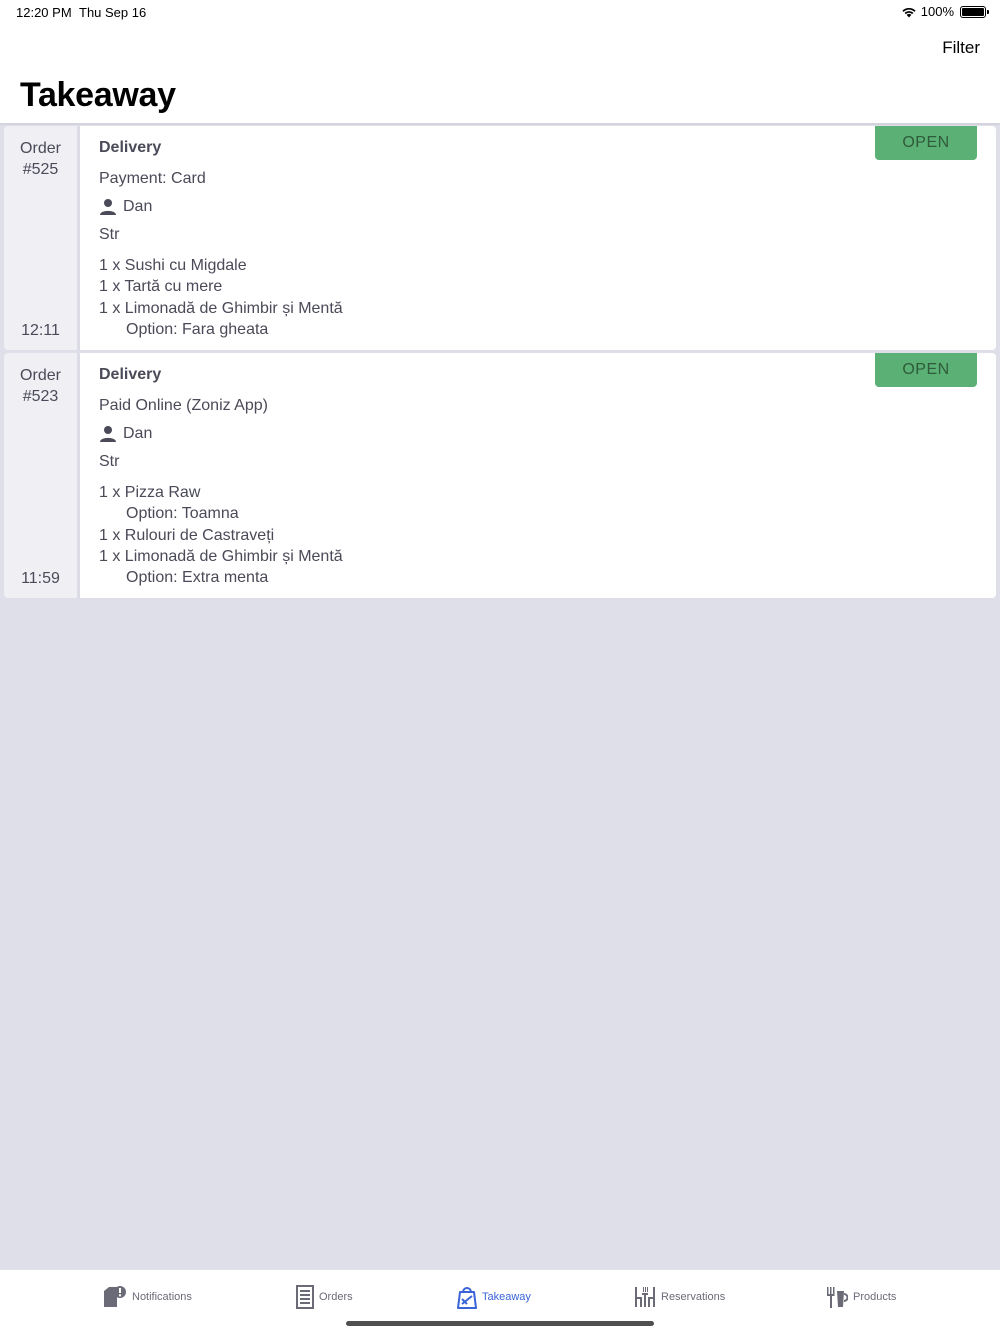 The image size is (1000, 1334). I want to click on order-time: 12:11, so click(40, 330).